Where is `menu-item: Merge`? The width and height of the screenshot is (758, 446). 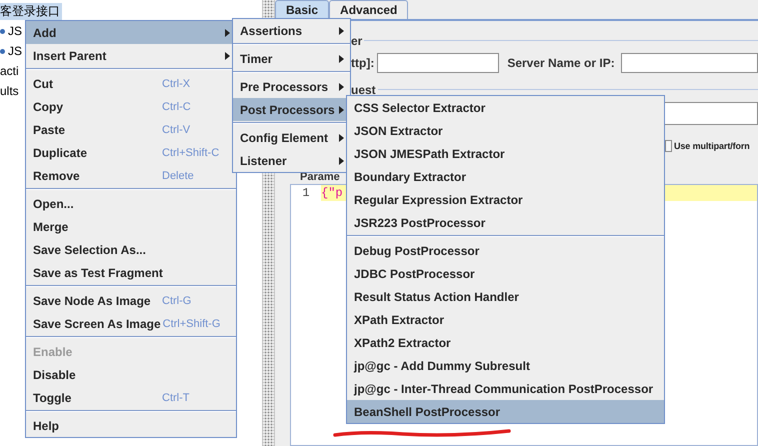
menu-item: Merge is located at coordinates (131, 226).